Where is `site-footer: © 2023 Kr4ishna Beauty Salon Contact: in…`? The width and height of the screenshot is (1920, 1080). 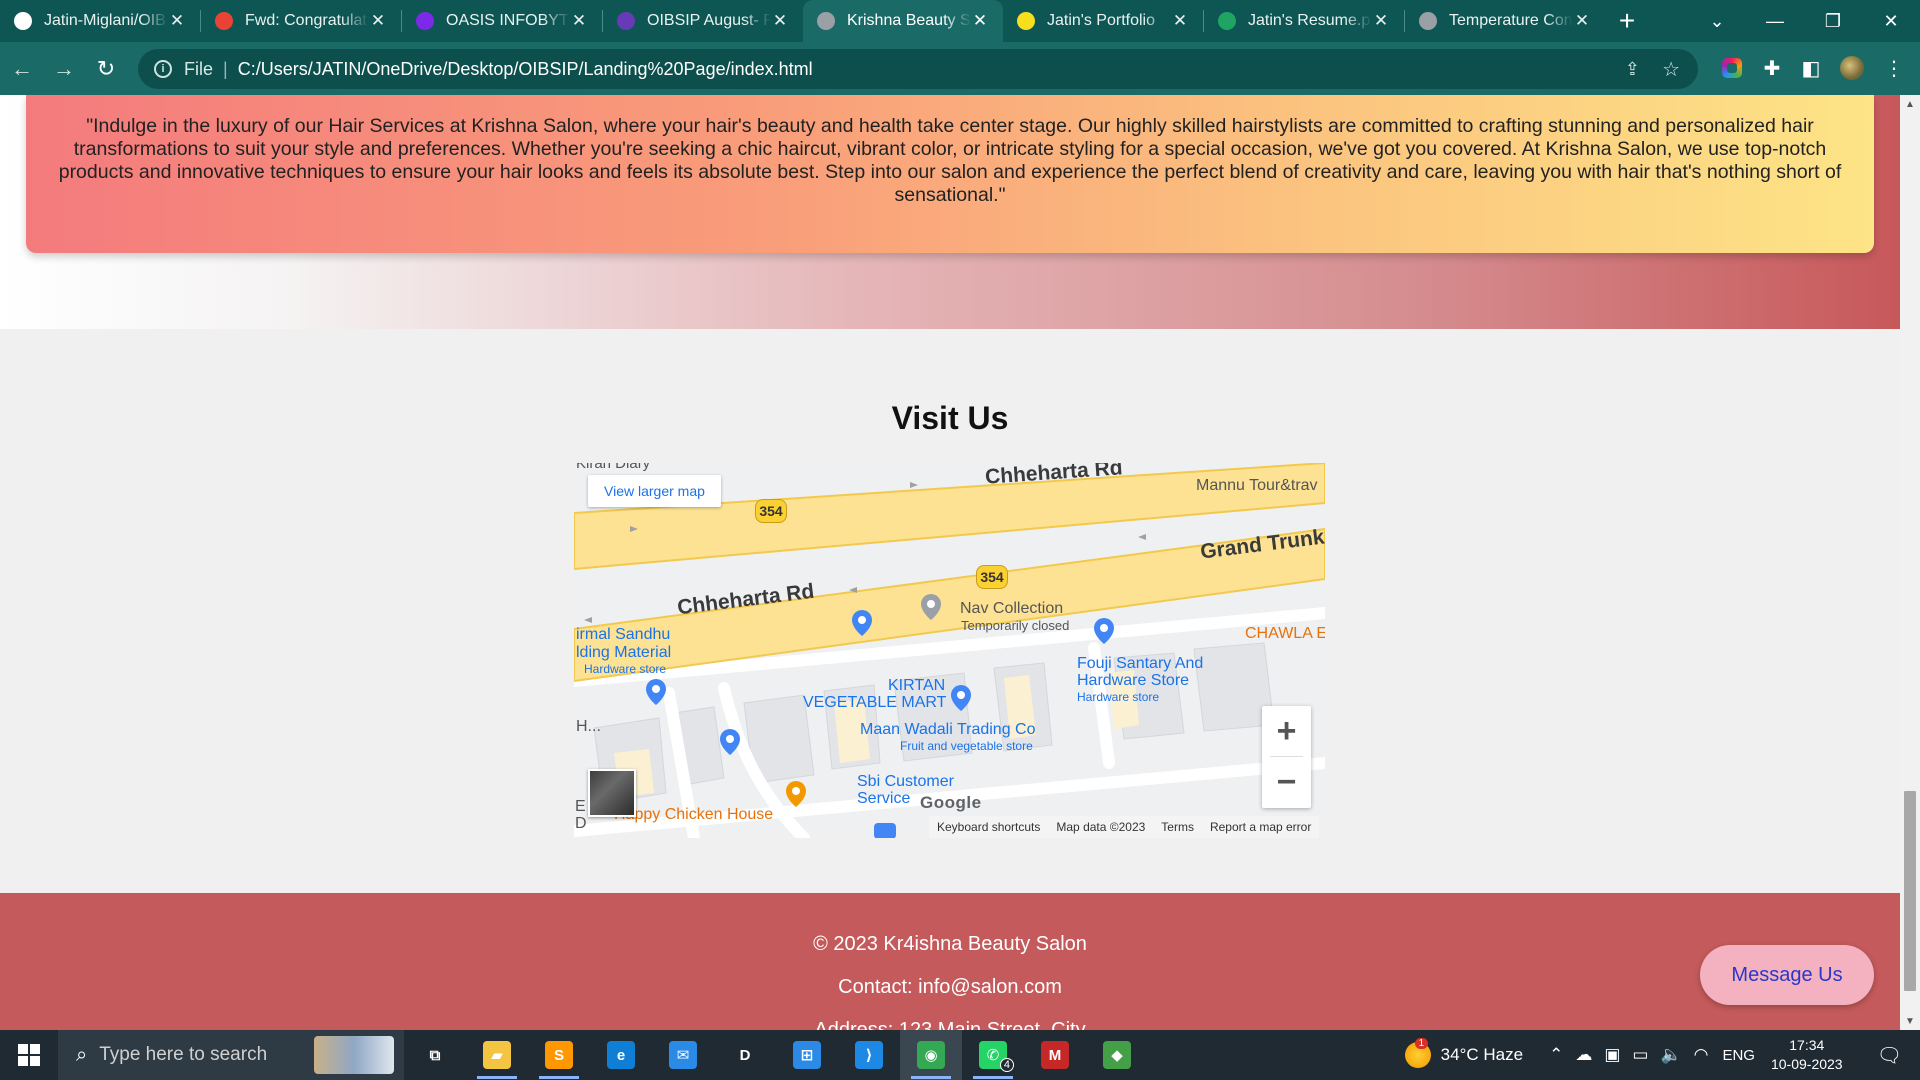
site-footer: © 2023 Kr4ishna Beauty Salon Contact: in… is located at coordinates (950, 961).